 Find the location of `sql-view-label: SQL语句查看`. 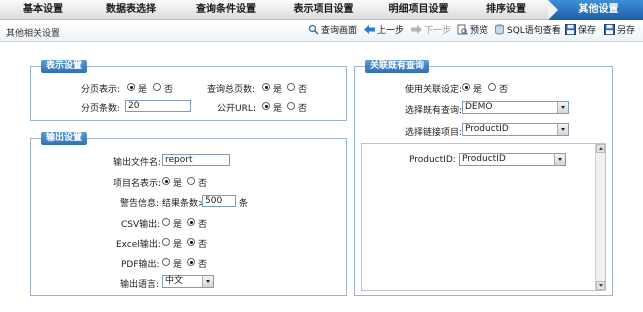

sql-view-label: SQL语句查看 is located at coordinates (534, 31).